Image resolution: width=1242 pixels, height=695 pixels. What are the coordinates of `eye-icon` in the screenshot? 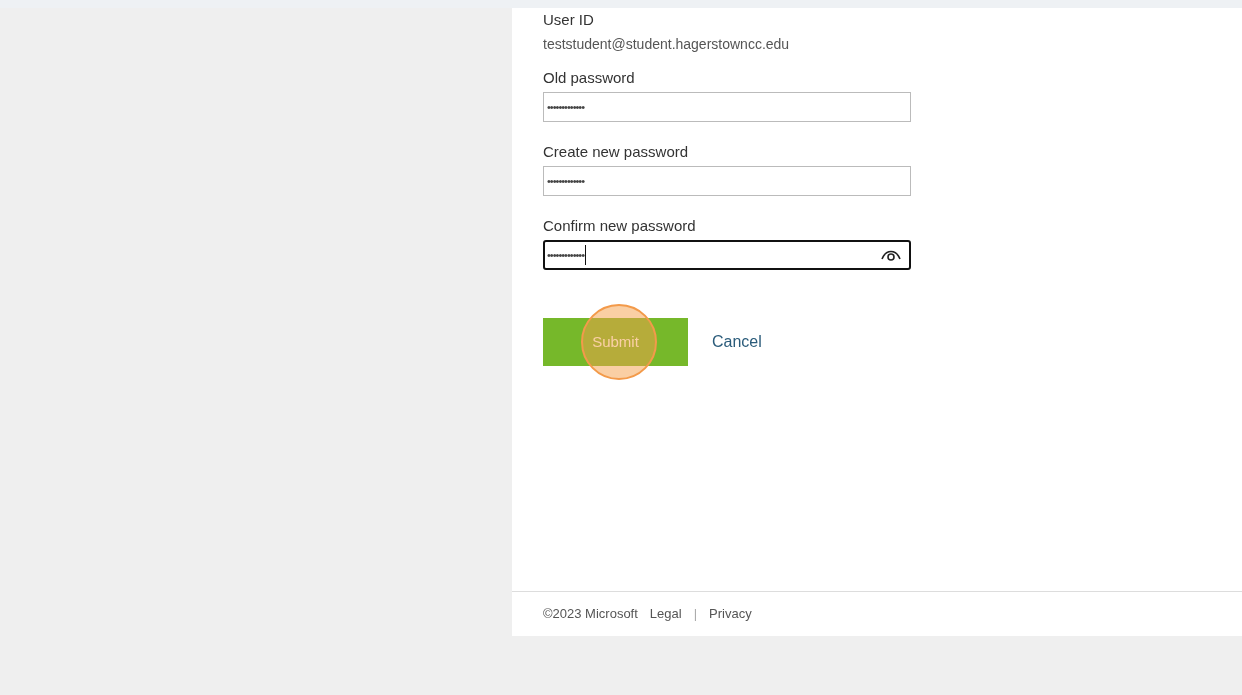 It's located at (891, 255).